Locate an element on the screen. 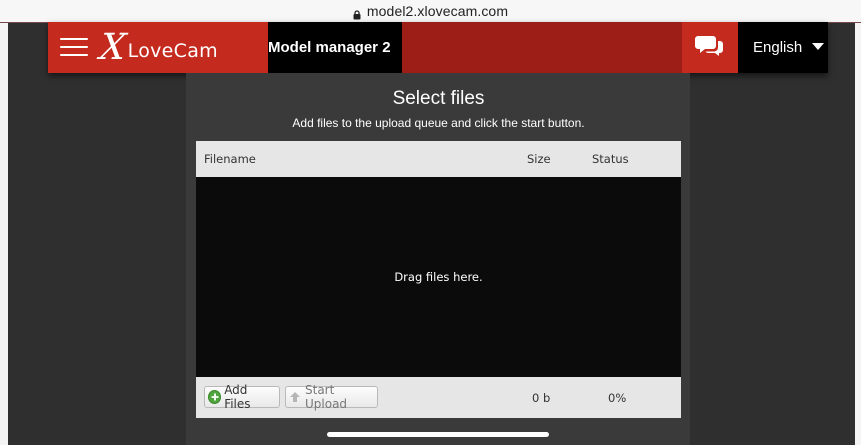 The image size is (861, 445). brand-logo: X LoveCam is located at coordinates (157, 47).